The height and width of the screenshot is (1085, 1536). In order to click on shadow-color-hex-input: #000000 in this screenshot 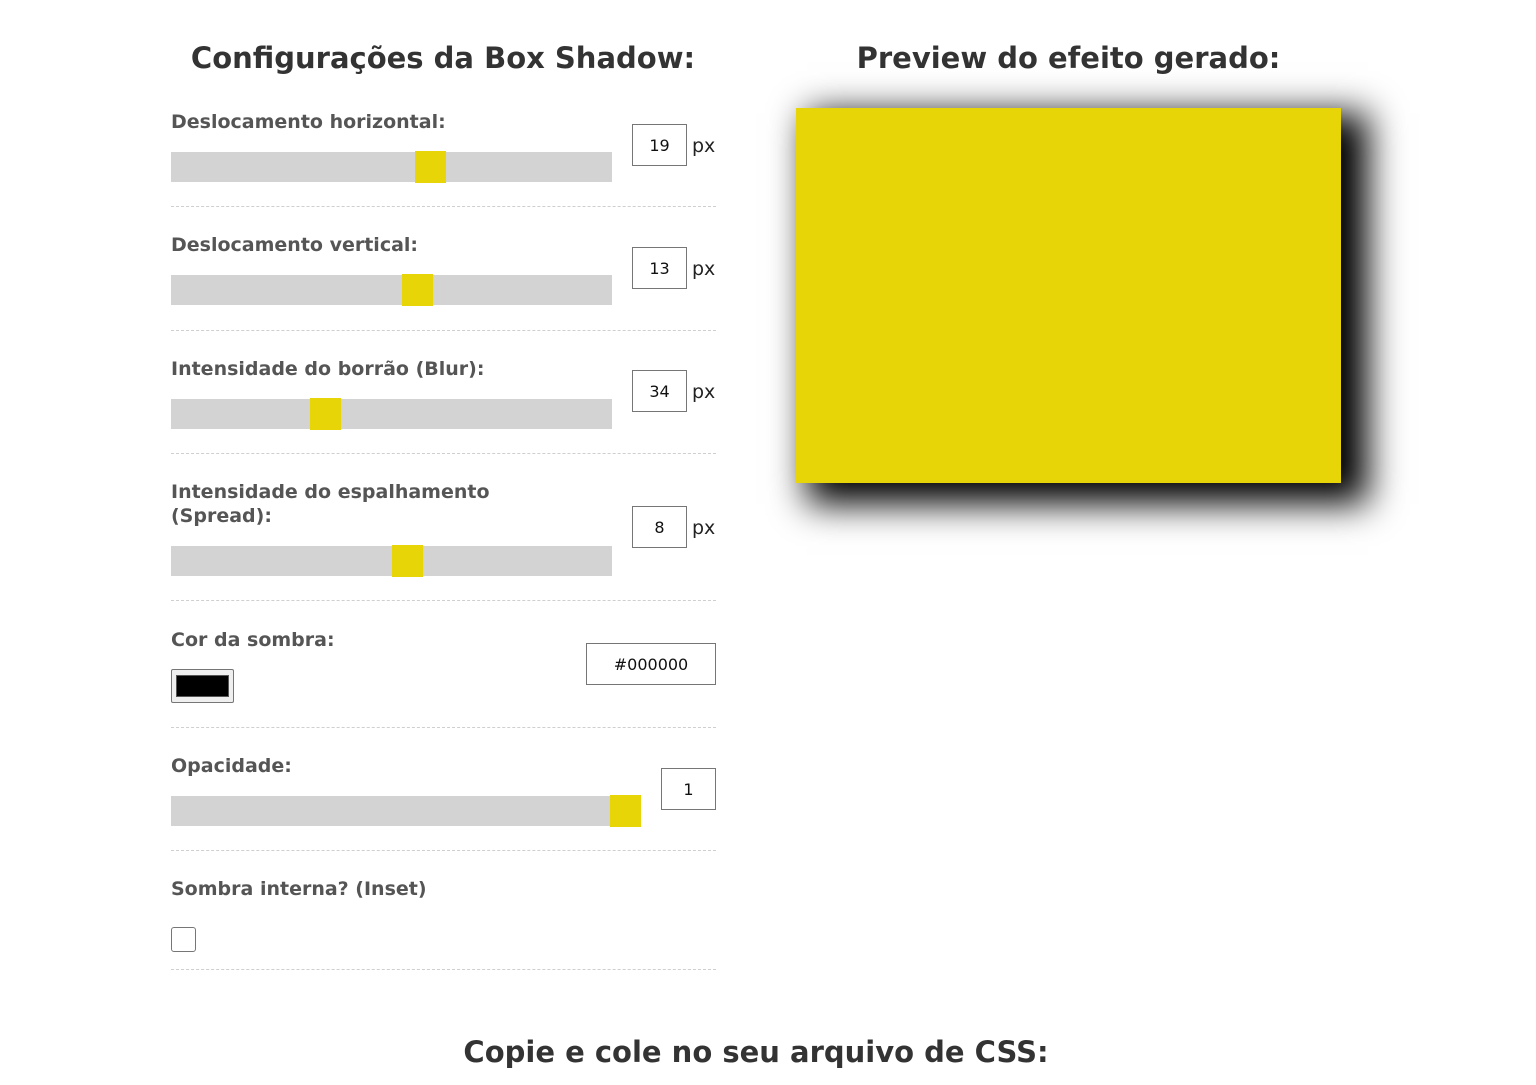, I will do `click(651, 664)`.